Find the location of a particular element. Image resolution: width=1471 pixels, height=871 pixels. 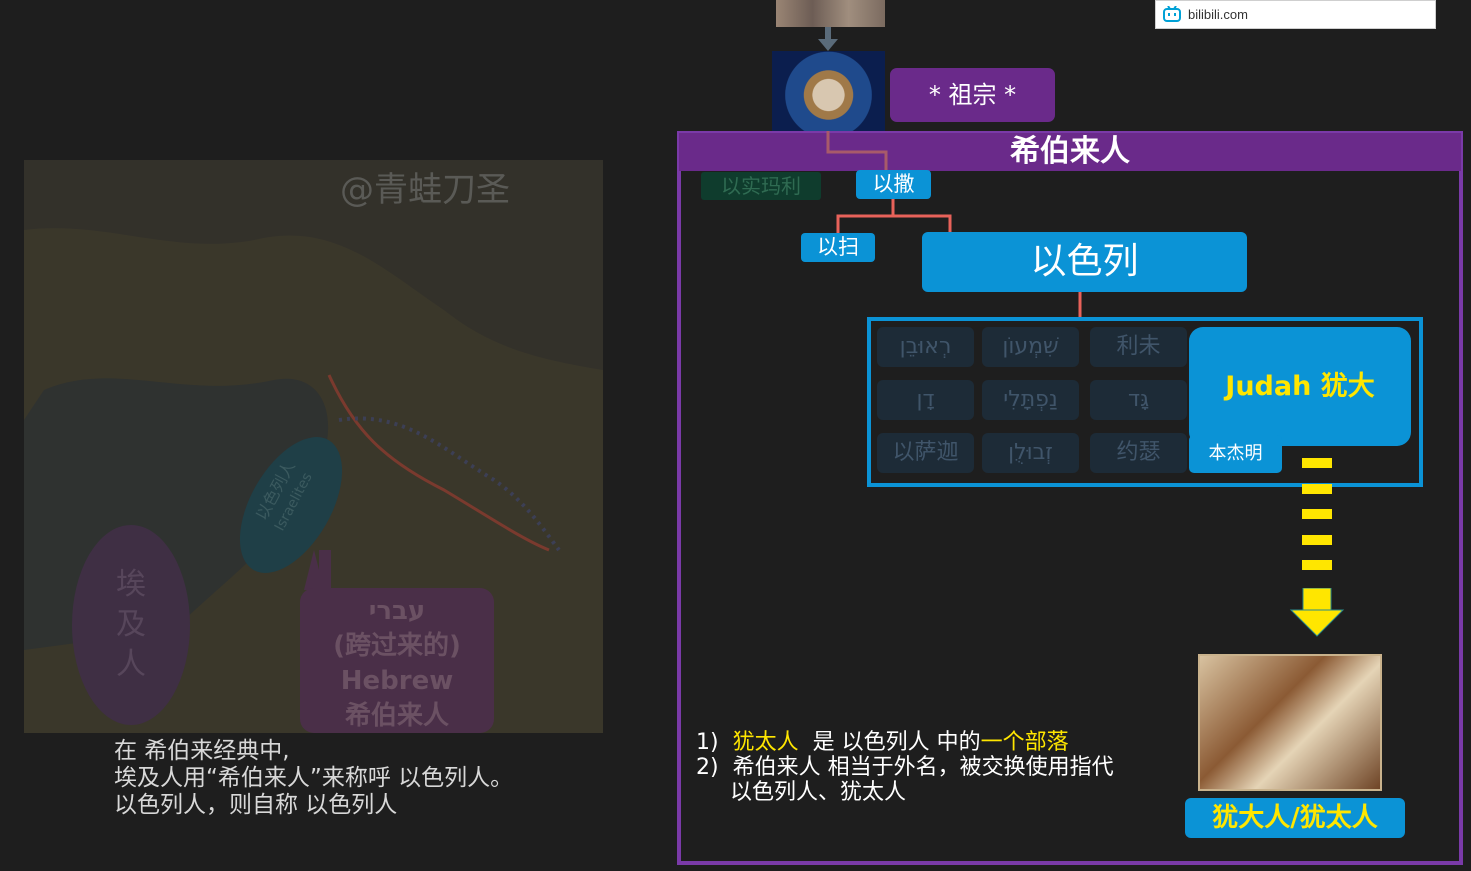

note-2-line2: 以色列人、犹太人 is located at coordinates (818, 792).